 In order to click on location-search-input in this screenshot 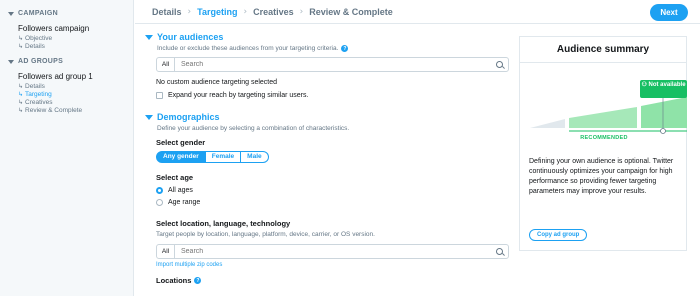, I will do `click(325, 251)`.